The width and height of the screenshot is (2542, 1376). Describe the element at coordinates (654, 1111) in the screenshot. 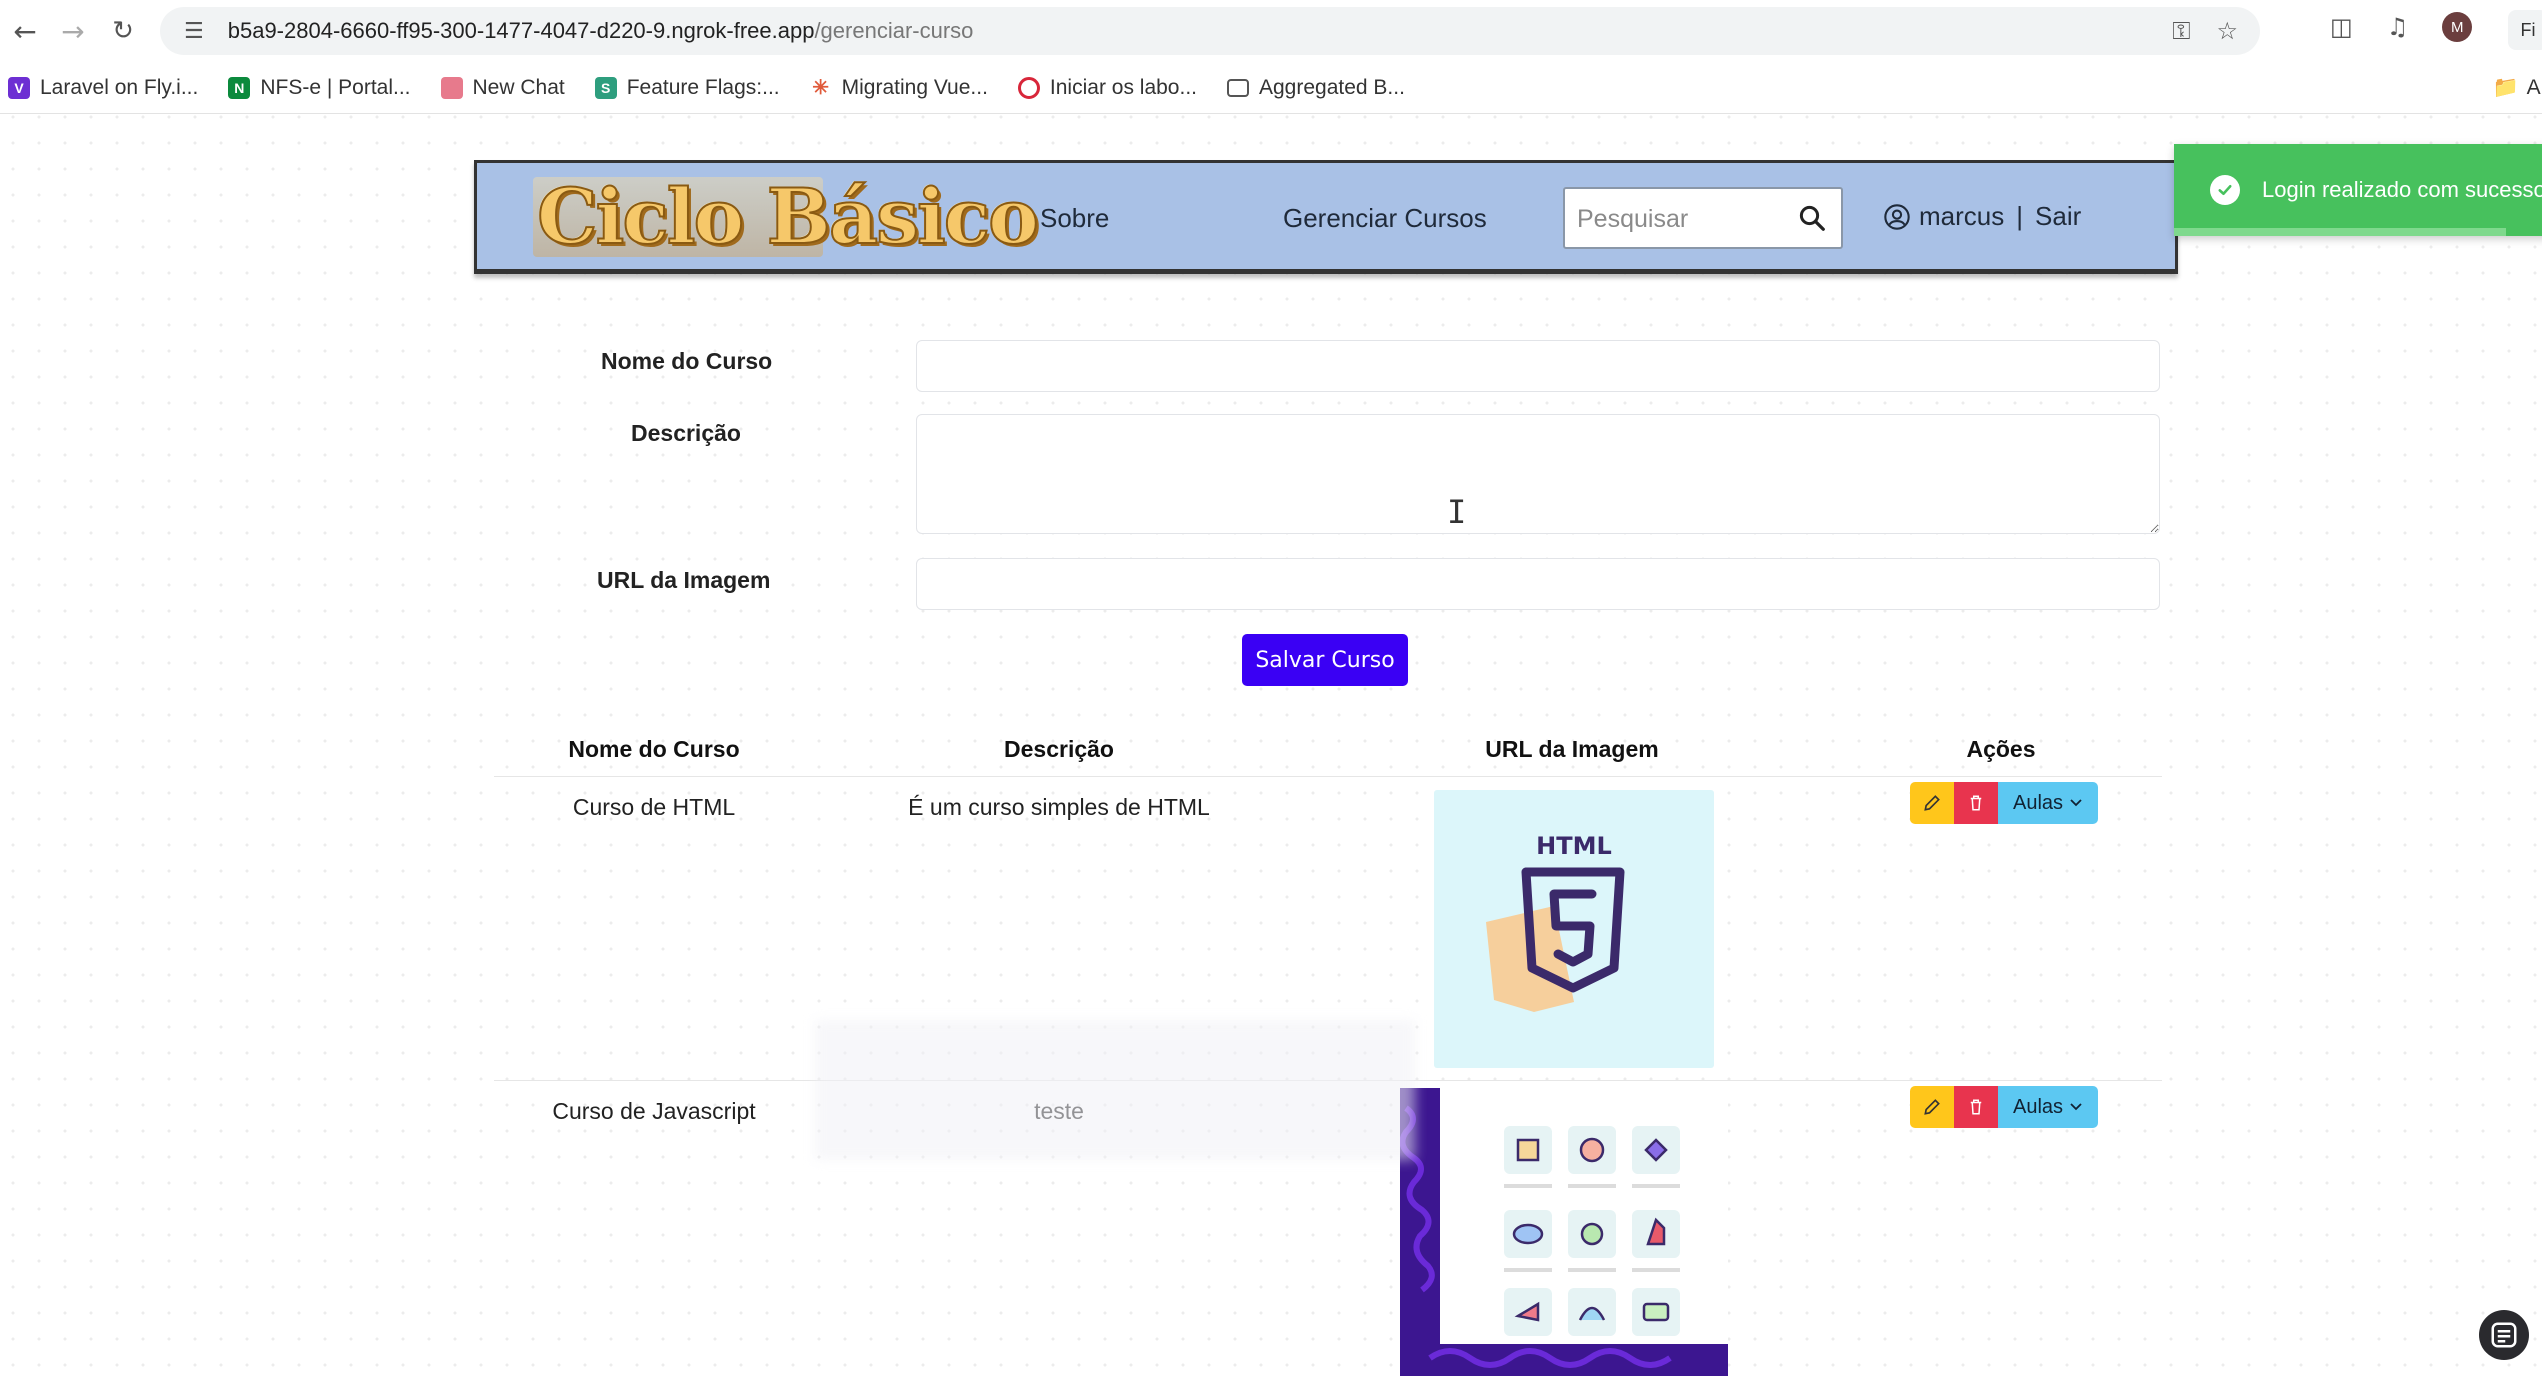

I see `row-course-name: Curso de Javascript` at that location.